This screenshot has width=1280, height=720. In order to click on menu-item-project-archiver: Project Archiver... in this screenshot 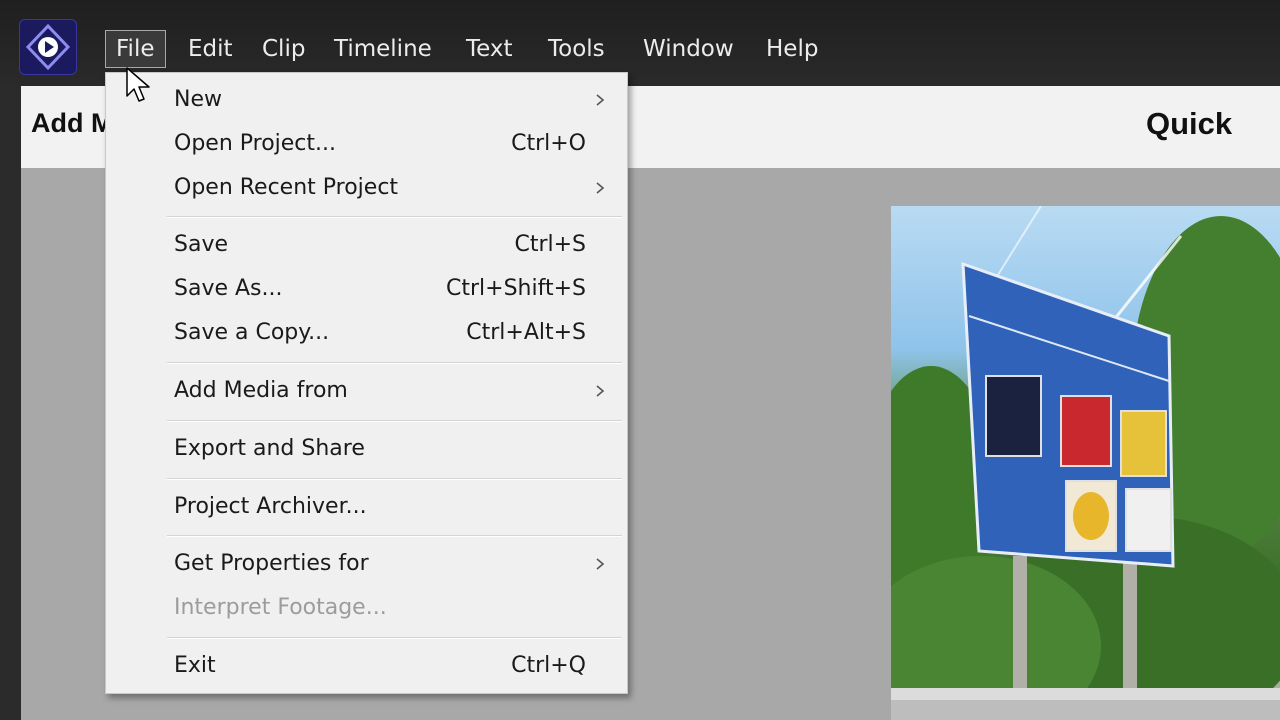, I will do `click(366, 507)`.